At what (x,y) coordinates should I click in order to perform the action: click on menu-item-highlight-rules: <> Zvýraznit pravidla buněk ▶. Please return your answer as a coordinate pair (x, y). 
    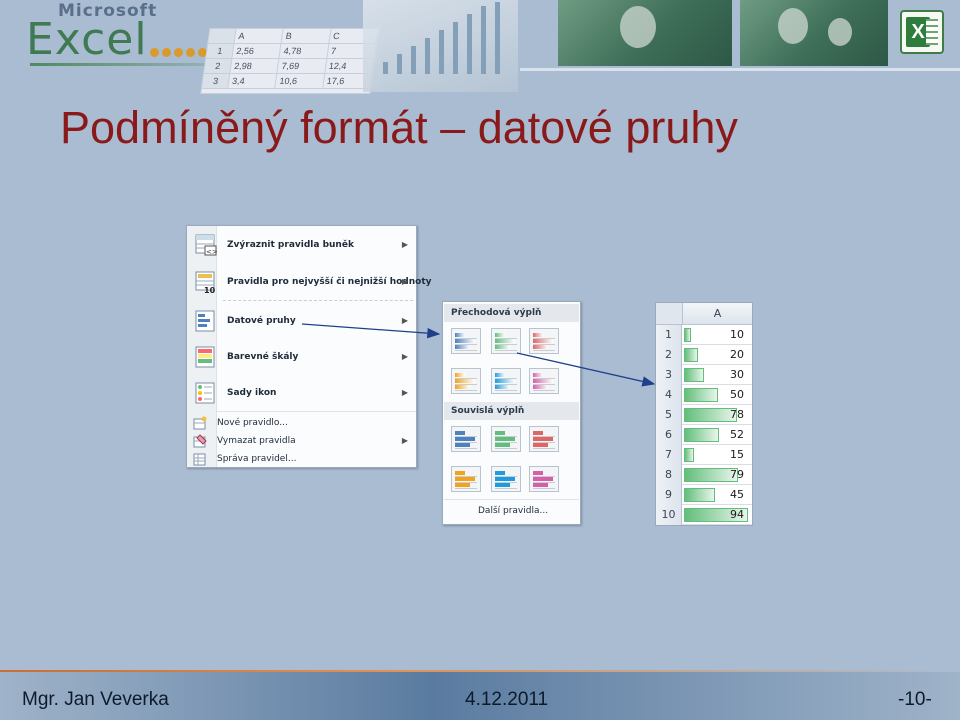
    Looking at the image, I should click on (301, 245).